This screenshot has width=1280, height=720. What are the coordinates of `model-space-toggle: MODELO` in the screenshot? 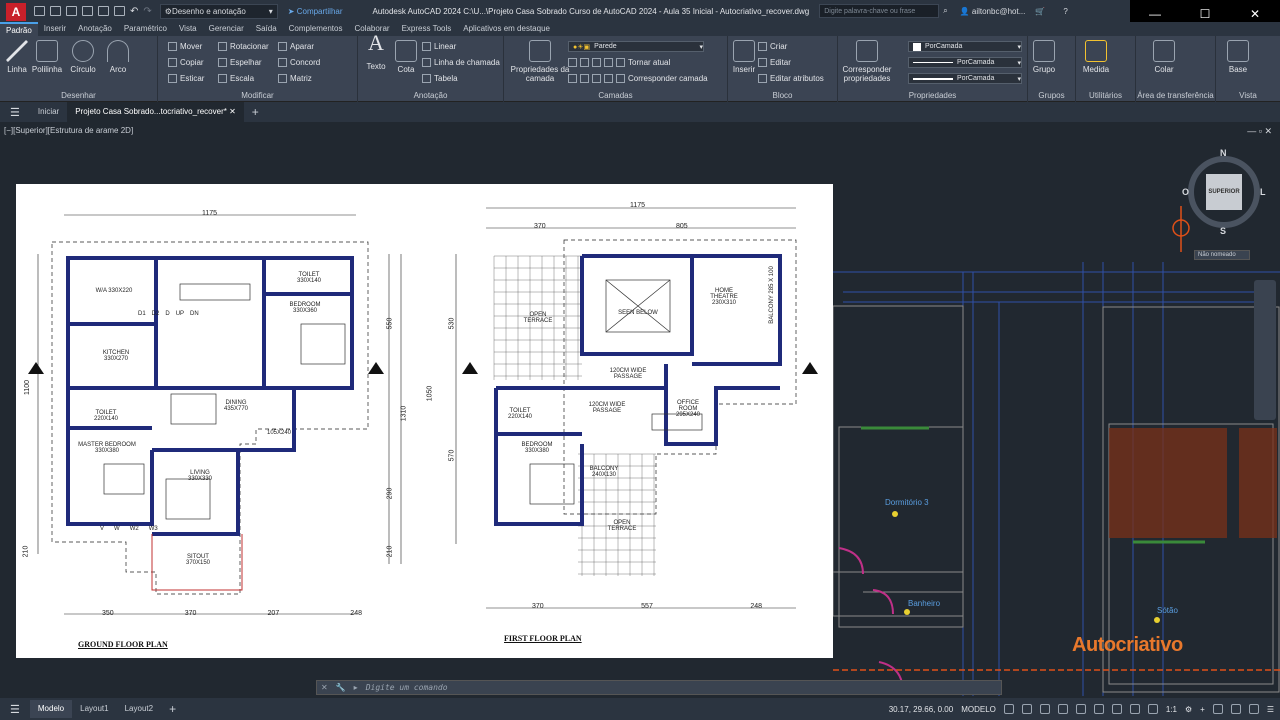 It's located at (978, 709).